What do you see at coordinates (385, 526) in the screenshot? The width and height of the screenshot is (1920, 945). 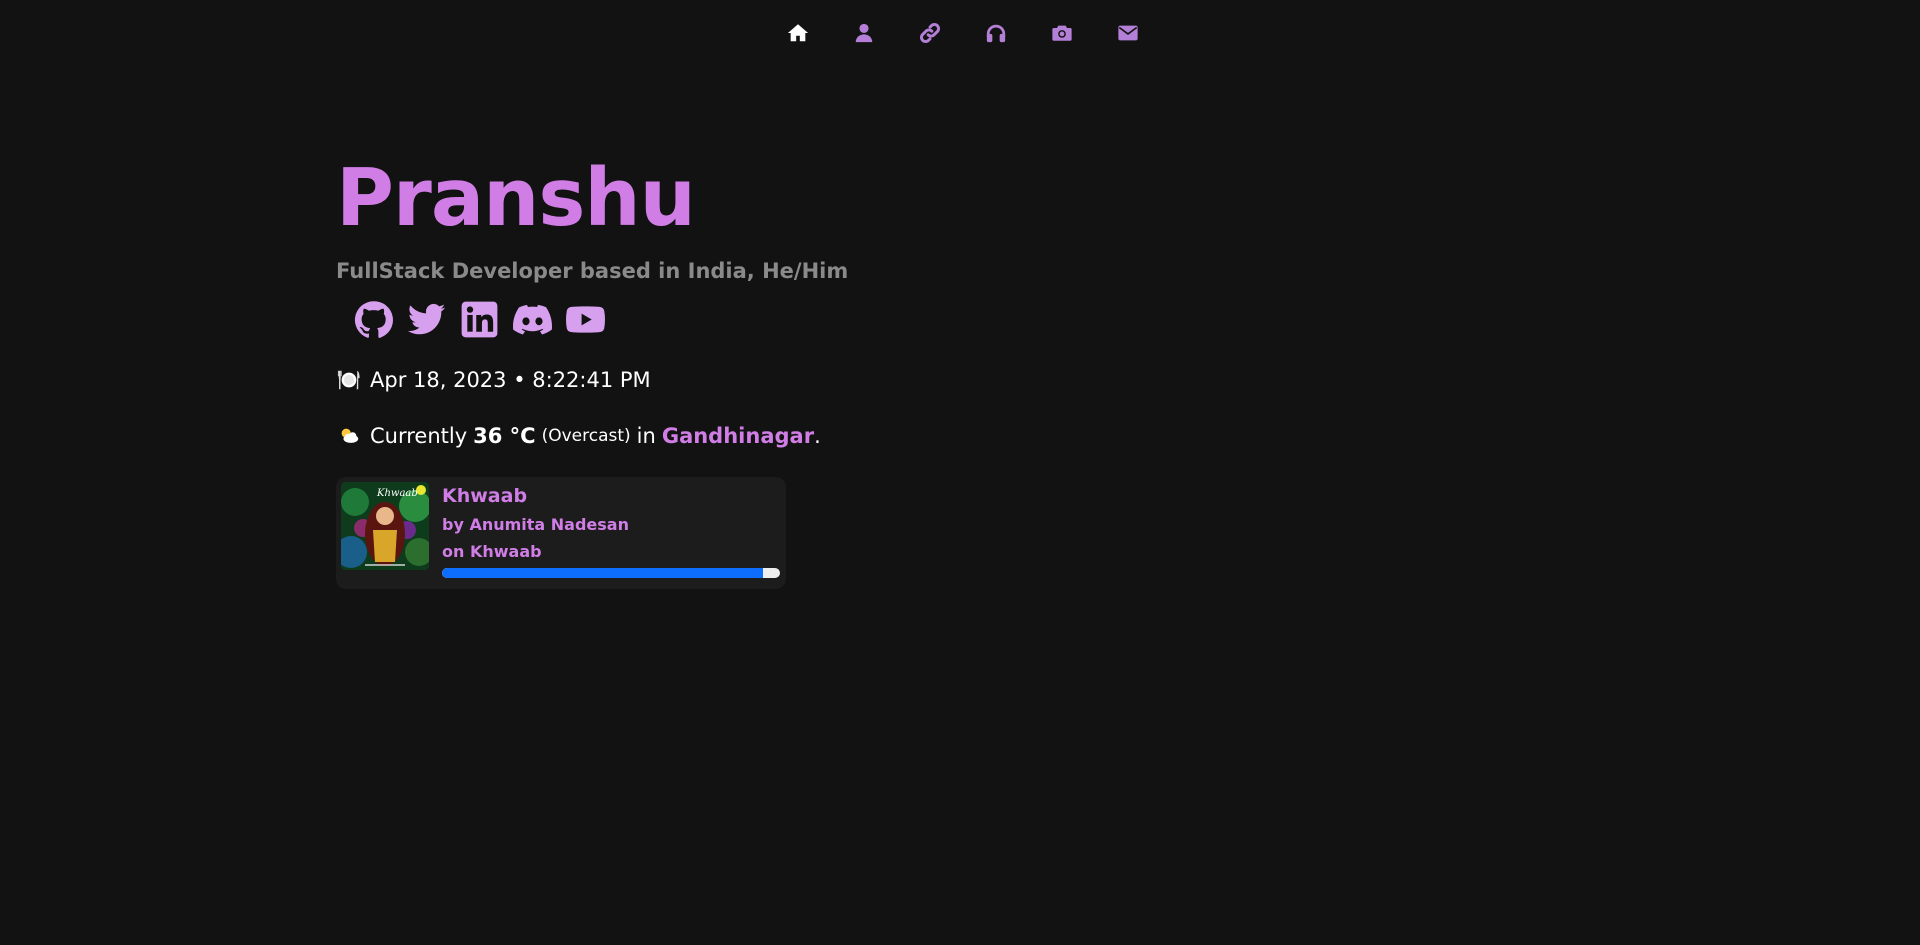 I see `album-cover: Khwaab` at bounding box center [385, 526].